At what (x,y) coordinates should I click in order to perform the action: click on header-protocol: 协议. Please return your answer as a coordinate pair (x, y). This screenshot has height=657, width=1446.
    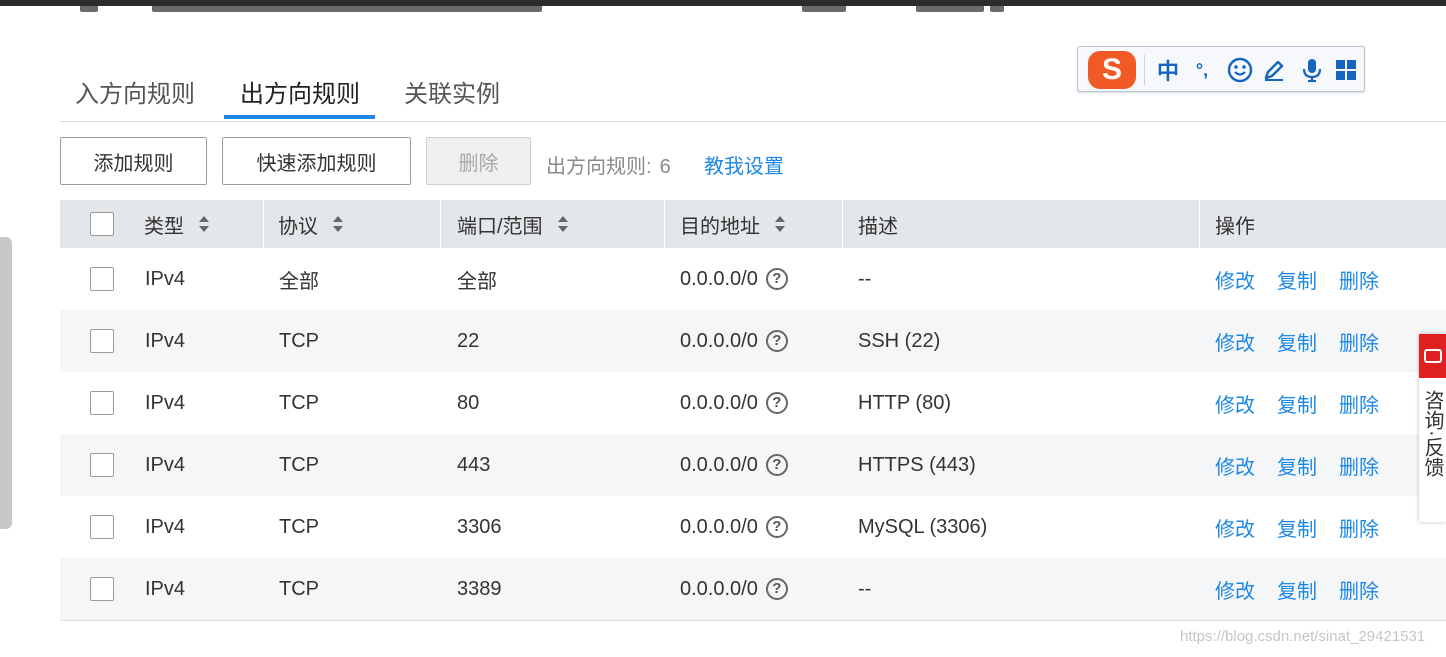
    Looking at the image, I should click on (311, 224).